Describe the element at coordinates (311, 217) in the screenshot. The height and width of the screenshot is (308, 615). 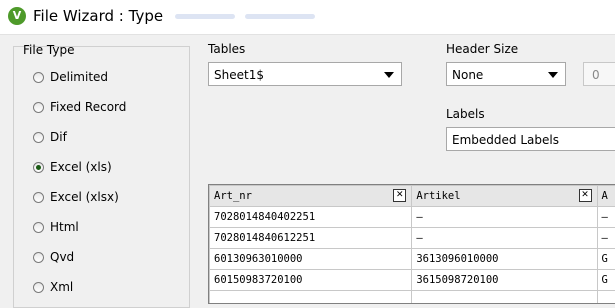
I see `table-cell: 7028014840402251` at that location.